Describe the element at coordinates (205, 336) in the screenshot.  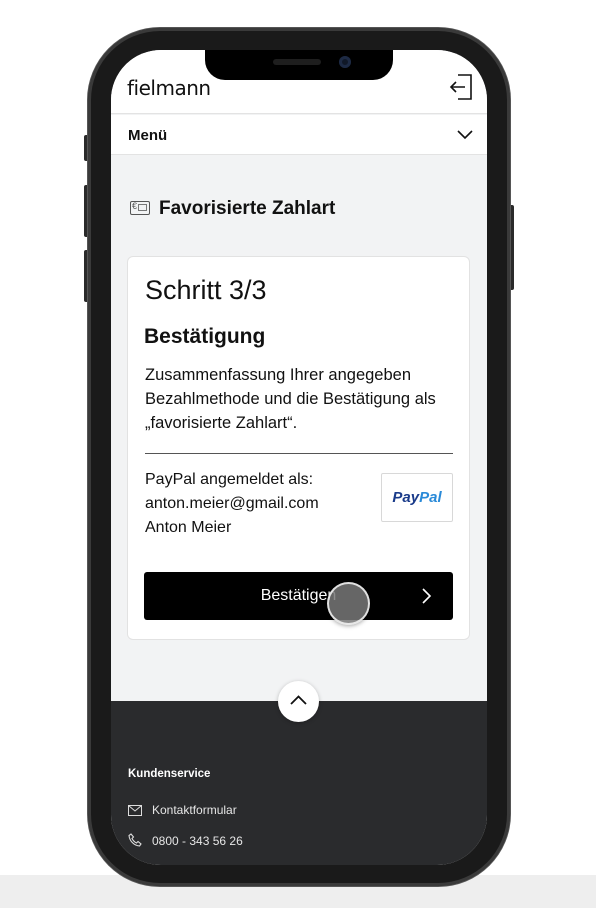
I see `confirmation-heading: Bestätigung` at that location.